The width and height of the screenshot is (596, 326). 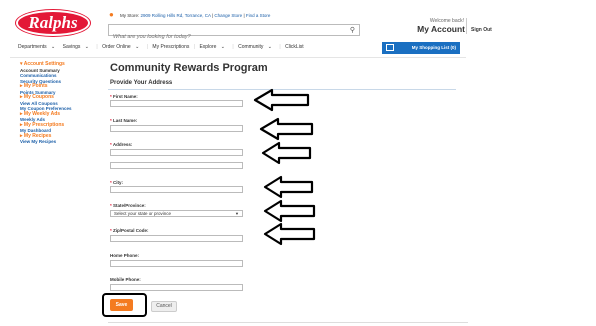 What do you see at coordinates (122, 47) in the screenshot?
I see `nav-order-online: Order Online ⌄` at bounding box center [122, 47].